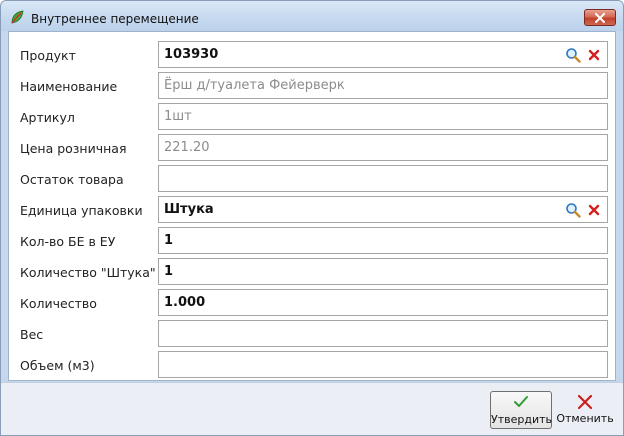  Describe the element at coordinates (169, 240) in the screenshot. I see `base-units-per-pack-value: 1` at that location.